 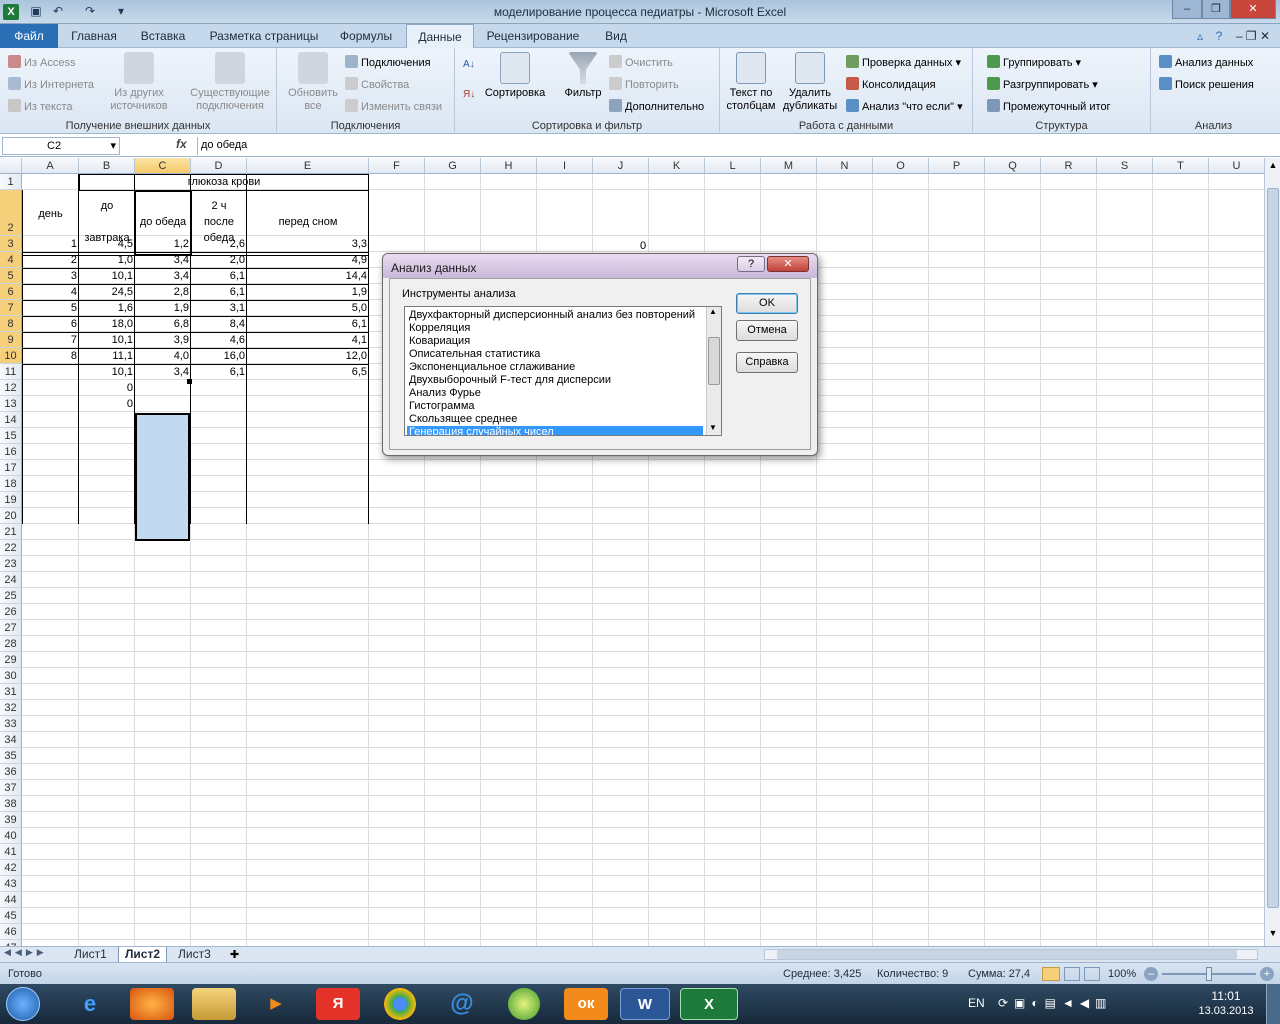 I want to click on tab-insert: Вставка, so click(x=163, y=36).